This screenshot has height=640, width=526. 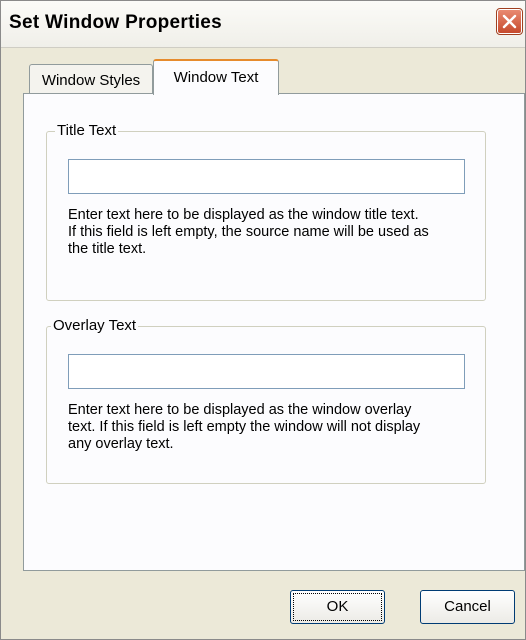 What do you see at coordinates (266, 371) in the screenshot?
I see `overlay-text-input` at bounding box center [266, 371].